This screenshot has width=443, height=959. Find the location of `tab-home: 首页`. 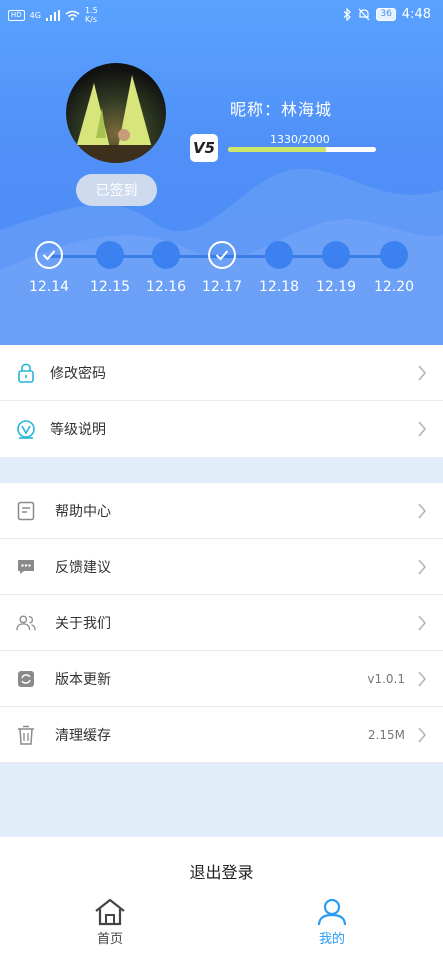

tab-home: 首页 is located at coordinates (110, 922).